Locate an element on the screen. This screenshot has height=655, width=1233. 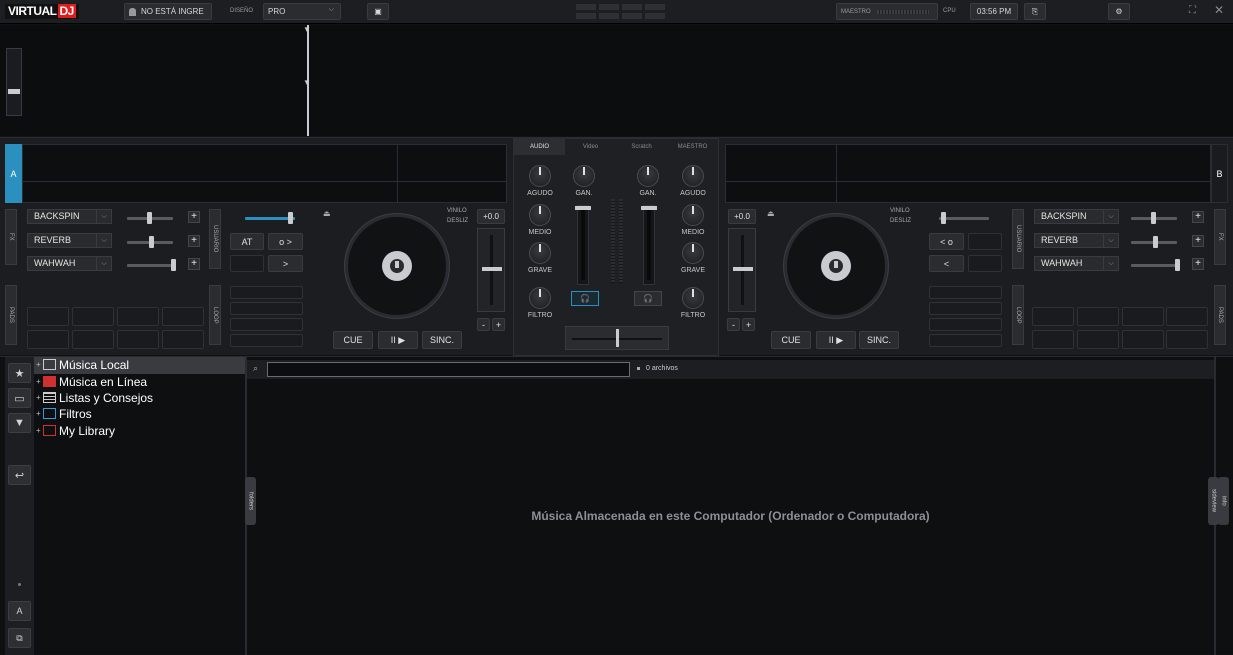
deck-a-headphones-icon: 🎧 is located at coordinates (585, 298).